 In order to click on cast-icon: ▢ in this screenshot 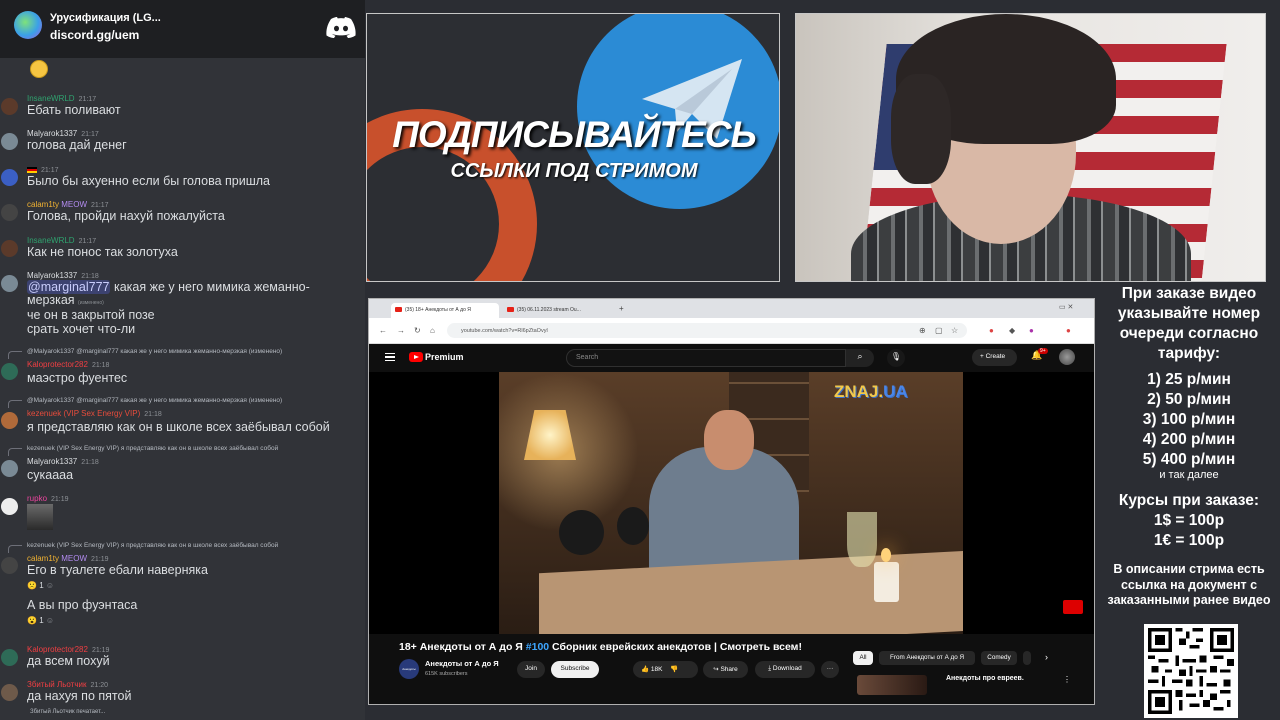, I will do `click(939, 330)`.